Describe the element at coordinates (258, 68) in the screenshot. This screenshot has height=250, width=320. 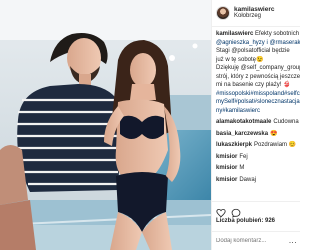
I see `caption-line: Dziękuję @self_company_group` at that location.